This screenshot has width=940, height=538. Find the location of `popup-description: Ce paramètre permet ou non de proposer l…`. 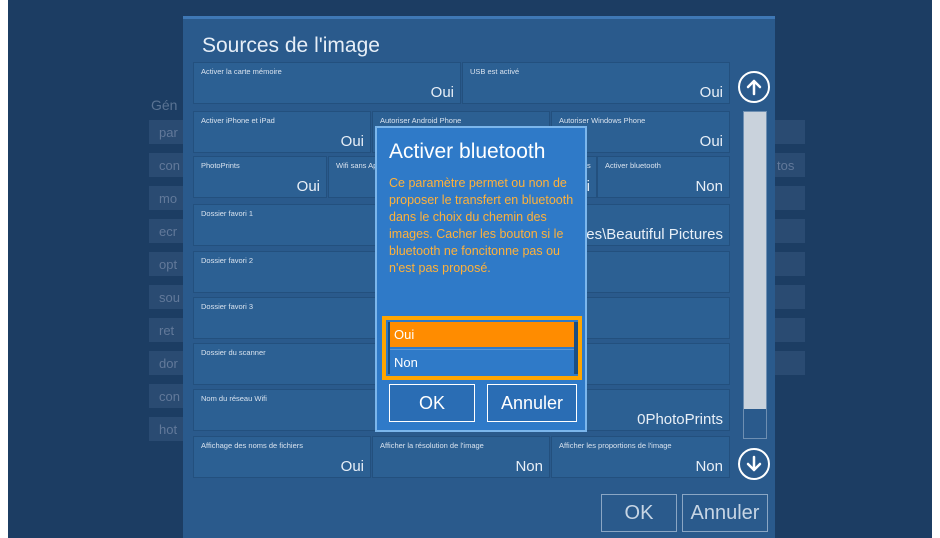

popup-description: Ce paramètre permet ou non de proposer l… is located at coordinates (481, 225).